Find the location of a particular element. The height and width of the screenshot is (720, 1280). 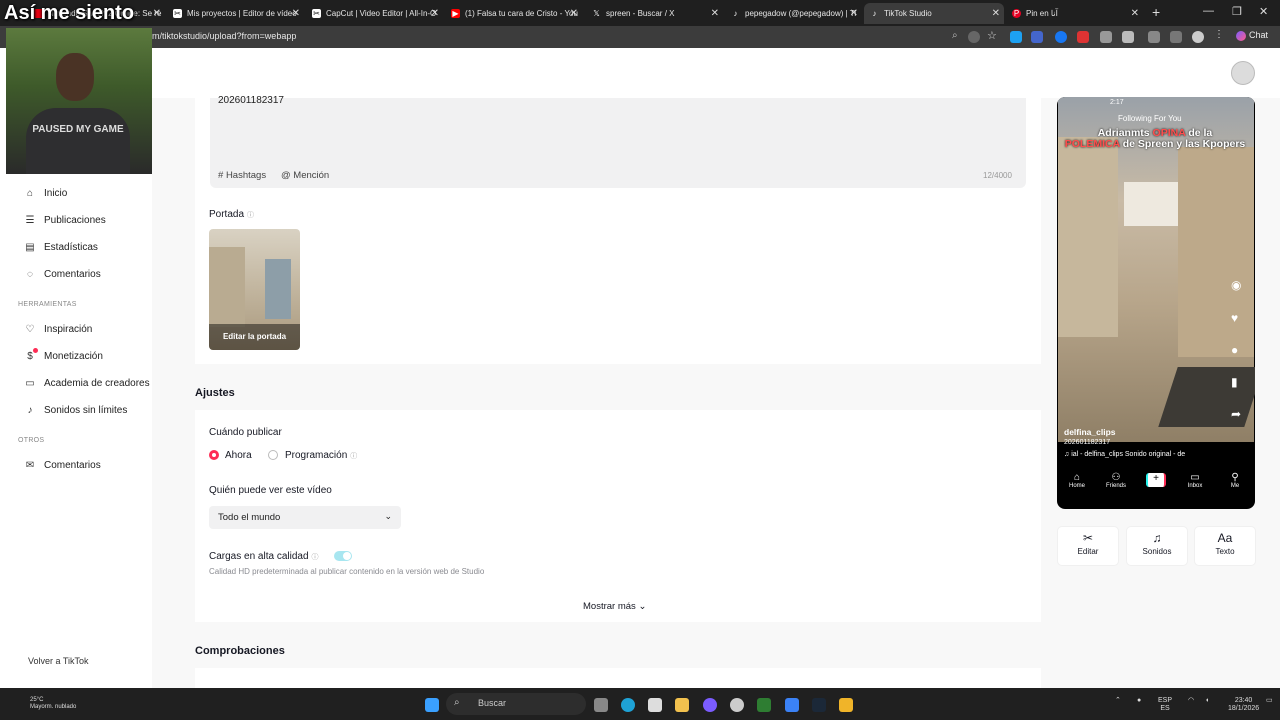

video-scene-building is located at coordinates (1216, 252).